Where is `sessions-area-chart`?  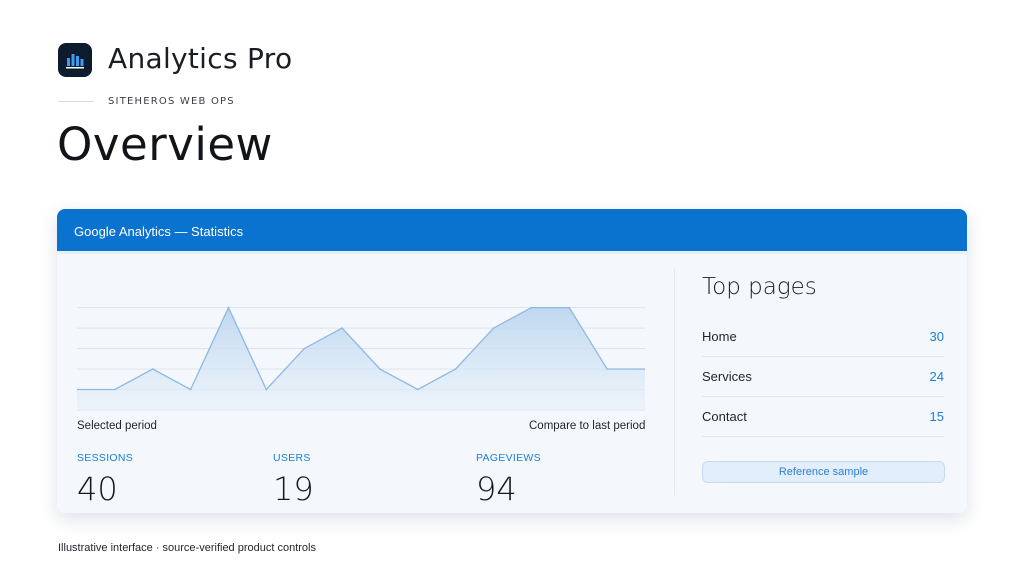
sessions-area-chart is located at coordinates (361, 358).